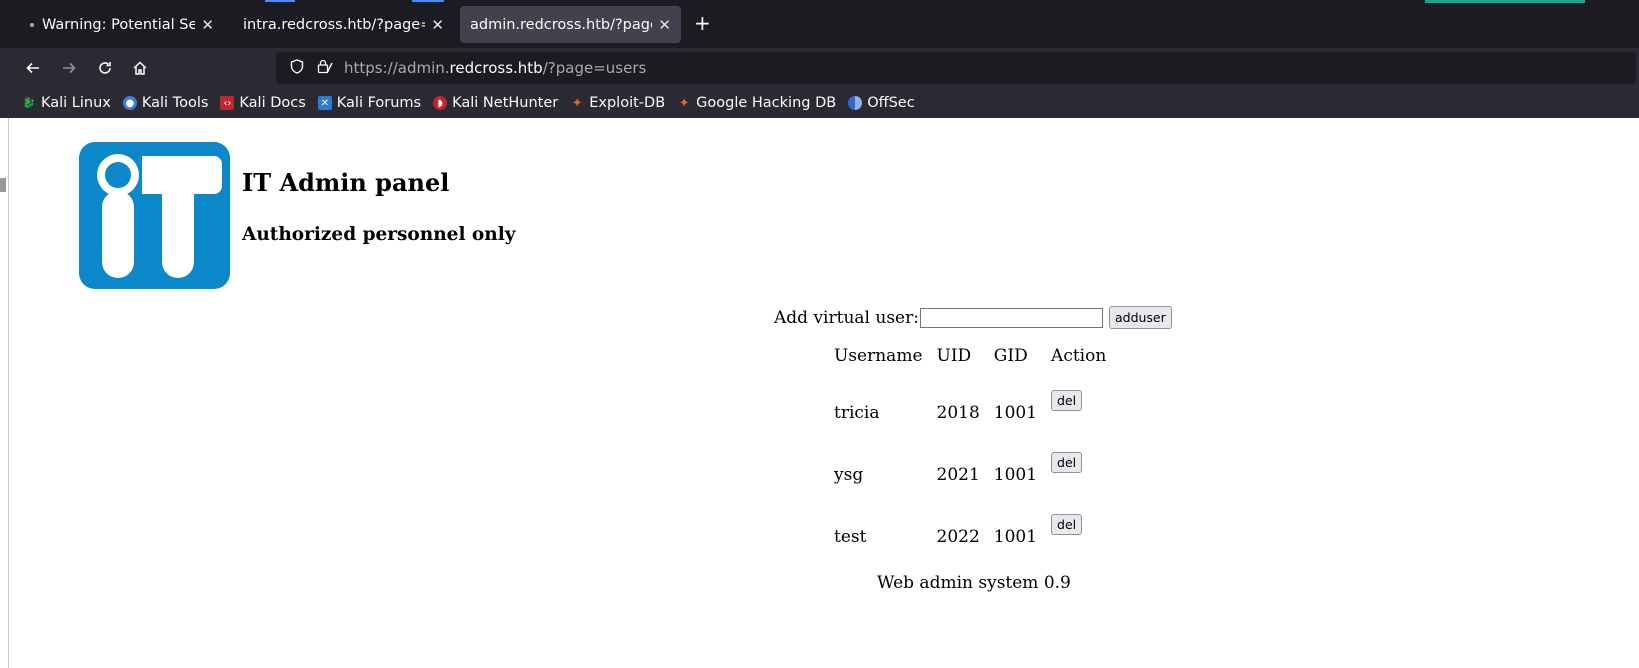 This screenshot has width=1639, height=668. Describe the element at coordinates (766, 103) in the screenshot. I see `bookmark-label: Google Hacking DB` at that location.